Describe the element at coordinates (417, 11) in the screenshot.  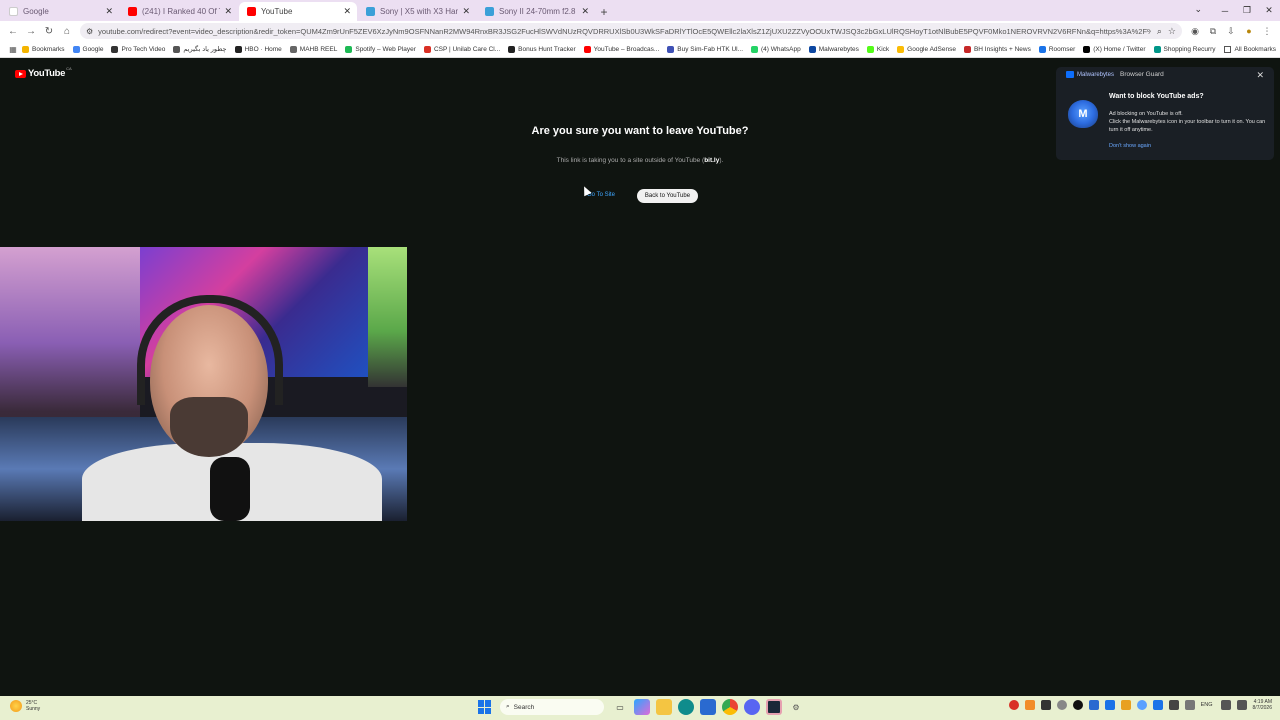
I see `tab-sony-x5: Sony | X5 with X3 Handle | ER ✕` at that location.